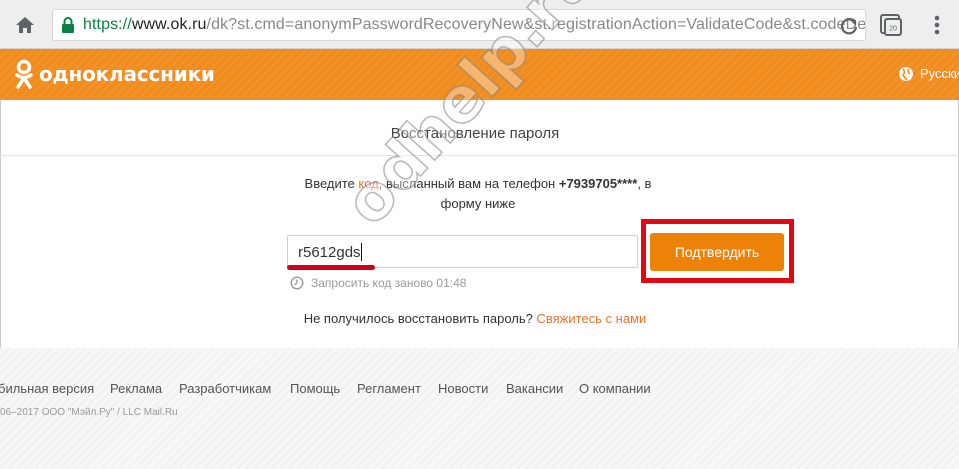  I want to click on tabs-icon: 20, so click(891, 25).